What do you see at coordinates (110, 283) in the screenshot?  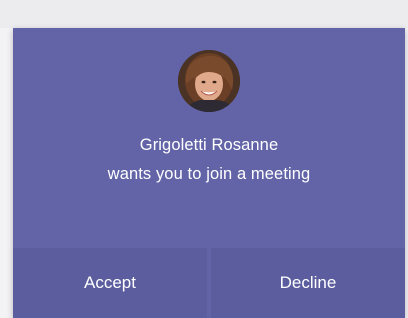 I see `accept-button: Accept` at bounding box center [110, 283].